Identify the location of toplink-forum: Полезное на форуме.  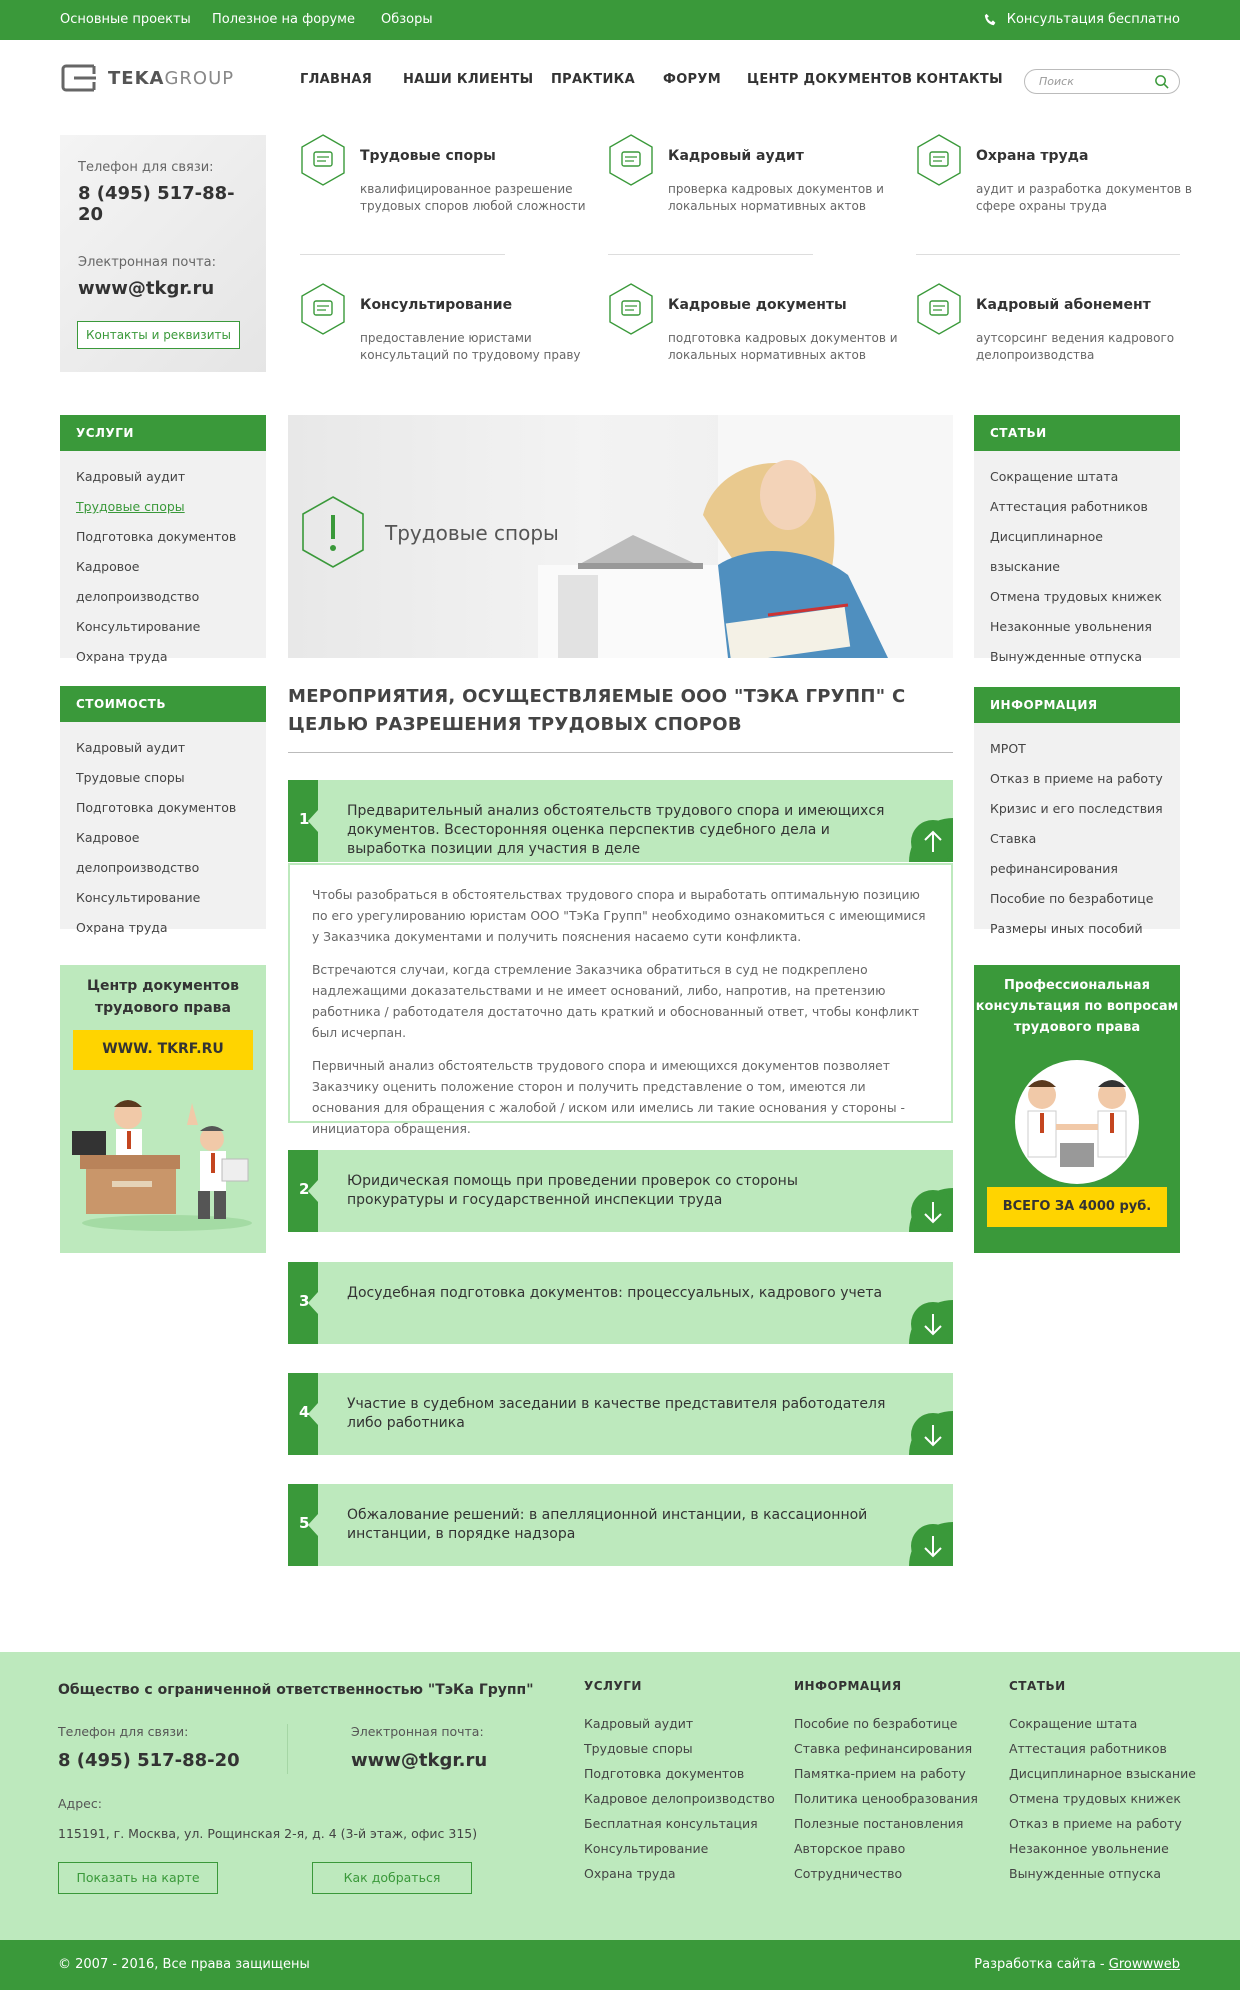
(283, 19).